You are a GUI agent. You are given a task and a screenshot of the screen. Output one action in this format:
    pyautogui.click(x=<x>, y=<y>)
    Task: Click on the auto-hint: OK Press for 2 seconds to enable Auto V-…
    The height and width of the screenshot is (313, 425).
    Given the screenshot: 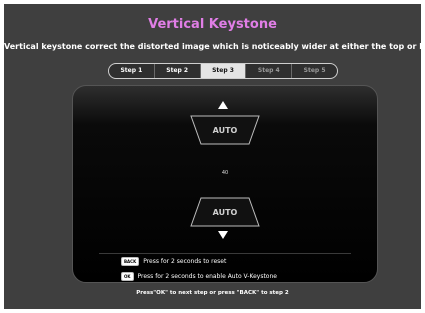 What is the action you would take?
    pyautogui.click(x=199, y=276)
    